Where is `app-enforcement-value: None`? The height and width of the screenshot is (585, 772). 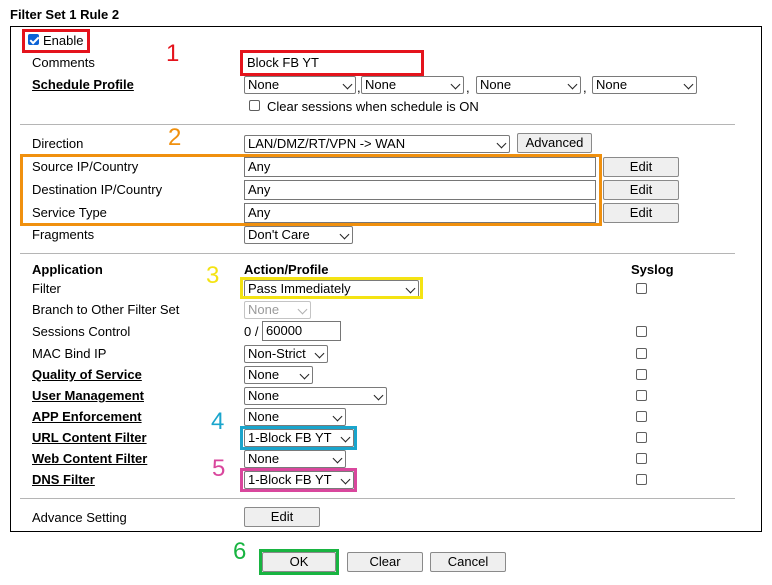
app-enforcement-value: None is located at coordinates (264, 416).